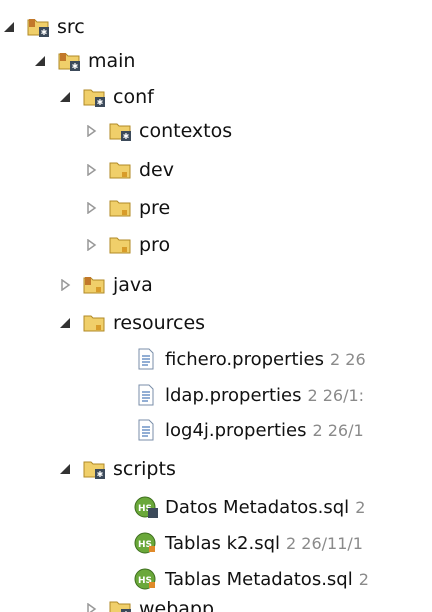 This screenshot has width=432, height=612. Describe the element at coordinates (186, 131) in the screenshot. I see `node-label: contextos` at that location.